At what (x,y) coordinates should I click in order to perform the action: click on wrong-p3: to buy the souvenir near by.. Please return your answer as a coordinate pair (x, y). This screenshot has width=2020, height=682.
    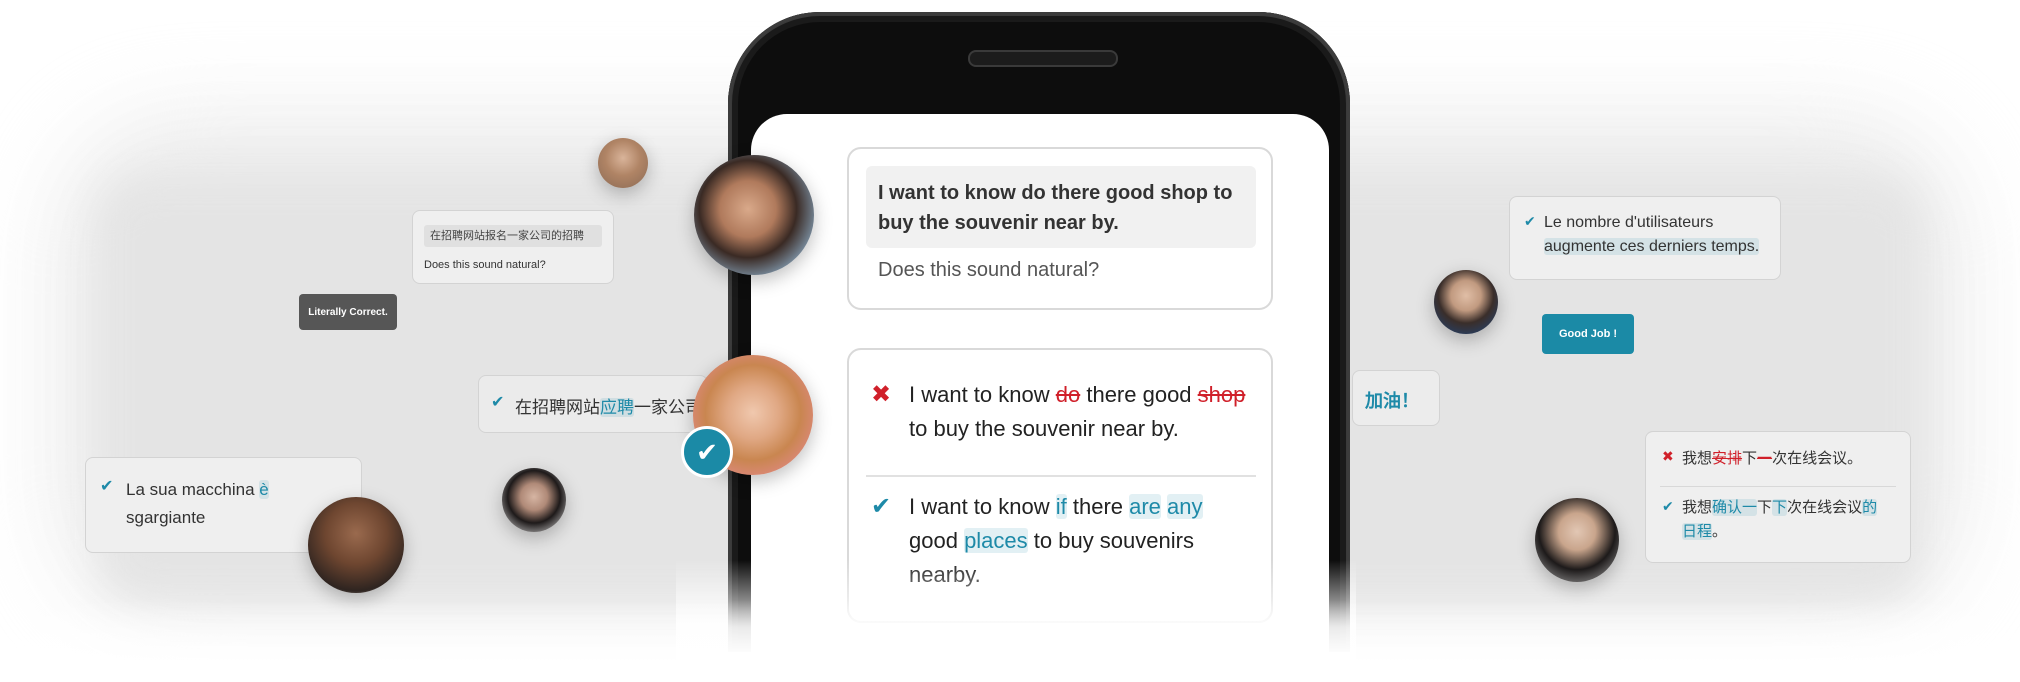
    Looking at the image, I should click on (1044, 428).